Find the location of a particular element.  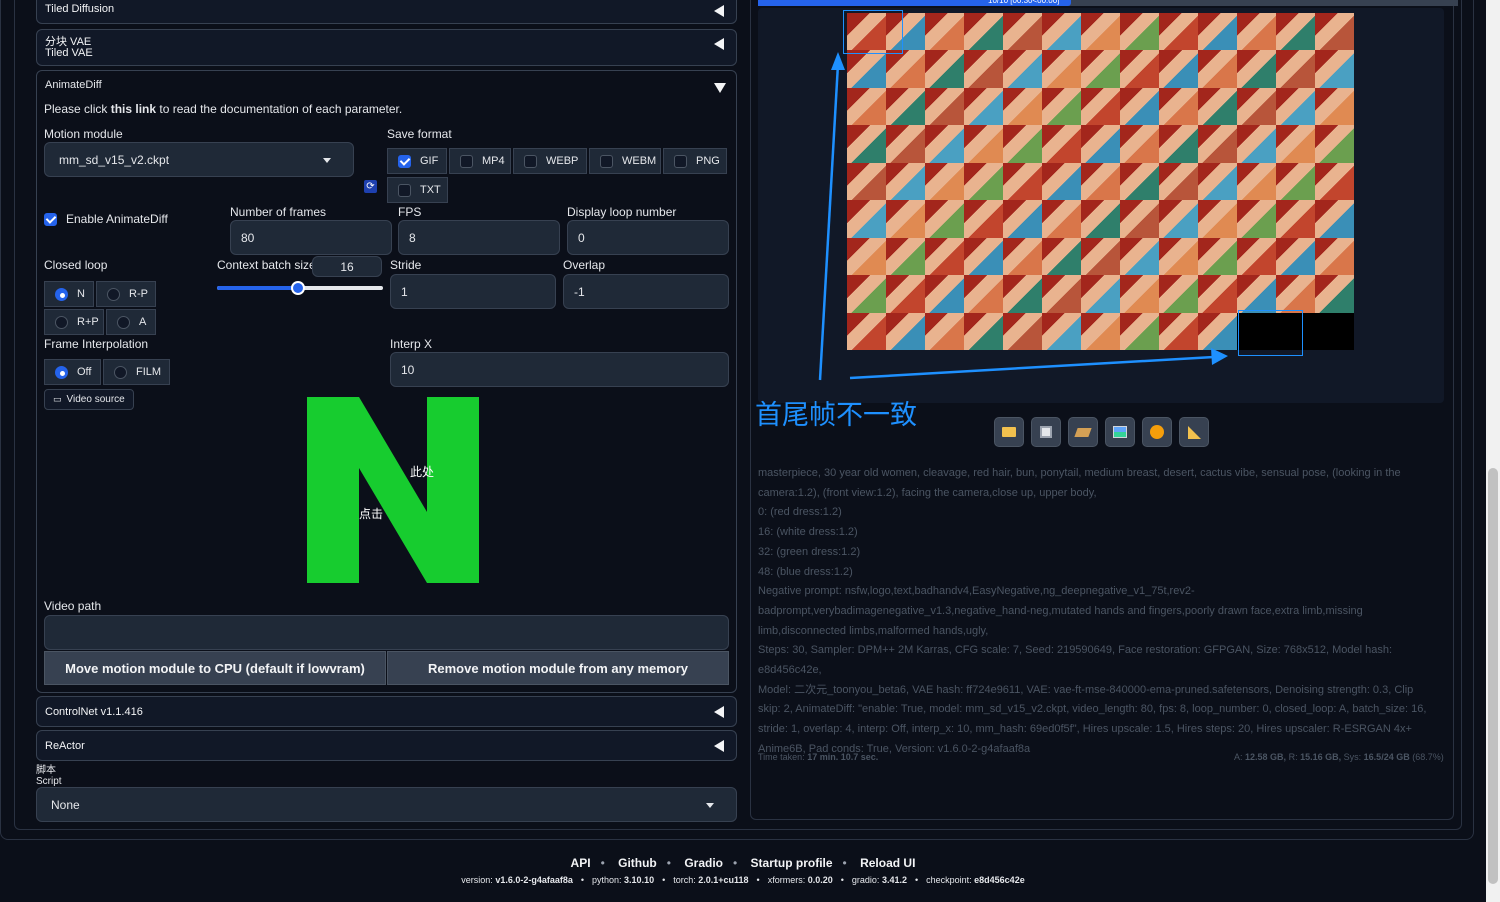

progress-track: 10/10 [00:30<00:00] is located at coordinates (1108, 3).